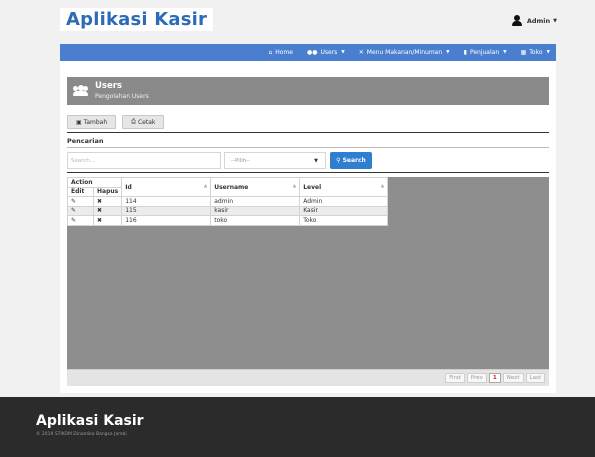 The width and height of the screenshot is (595, 457). Describe the element at coordinates (118, 122) in the screenshot. I see `toolbar: ▣ Tambah ⎙ Cetak` at that location.